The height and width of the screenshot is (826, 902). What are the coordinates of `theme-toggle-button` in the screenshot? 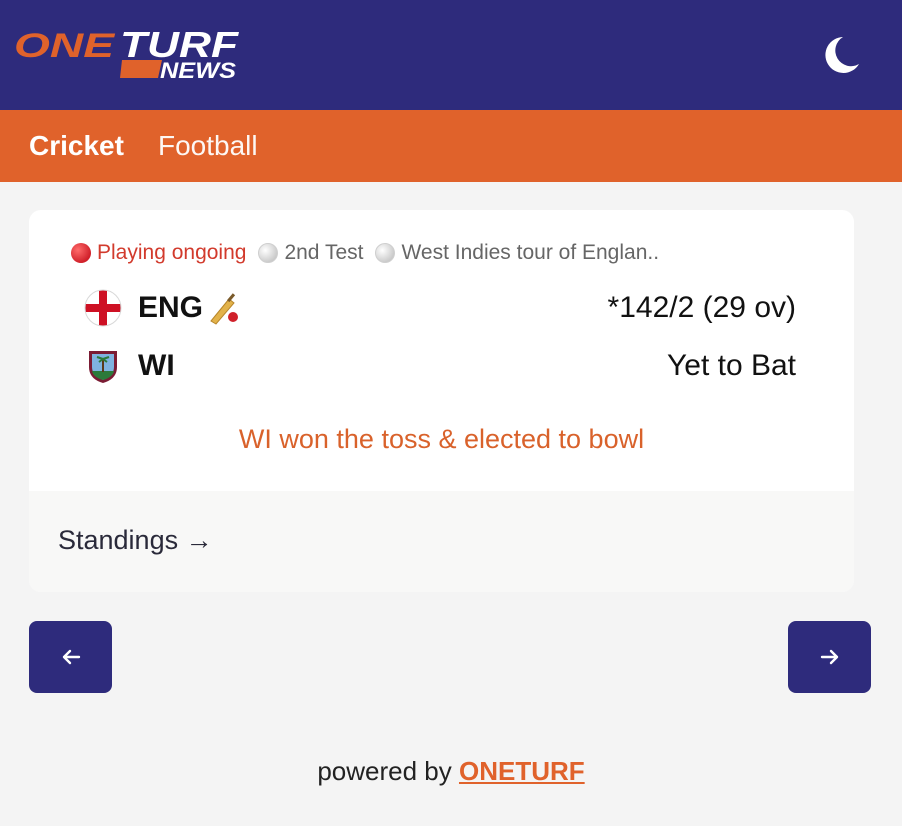 It's located at (840, 55).